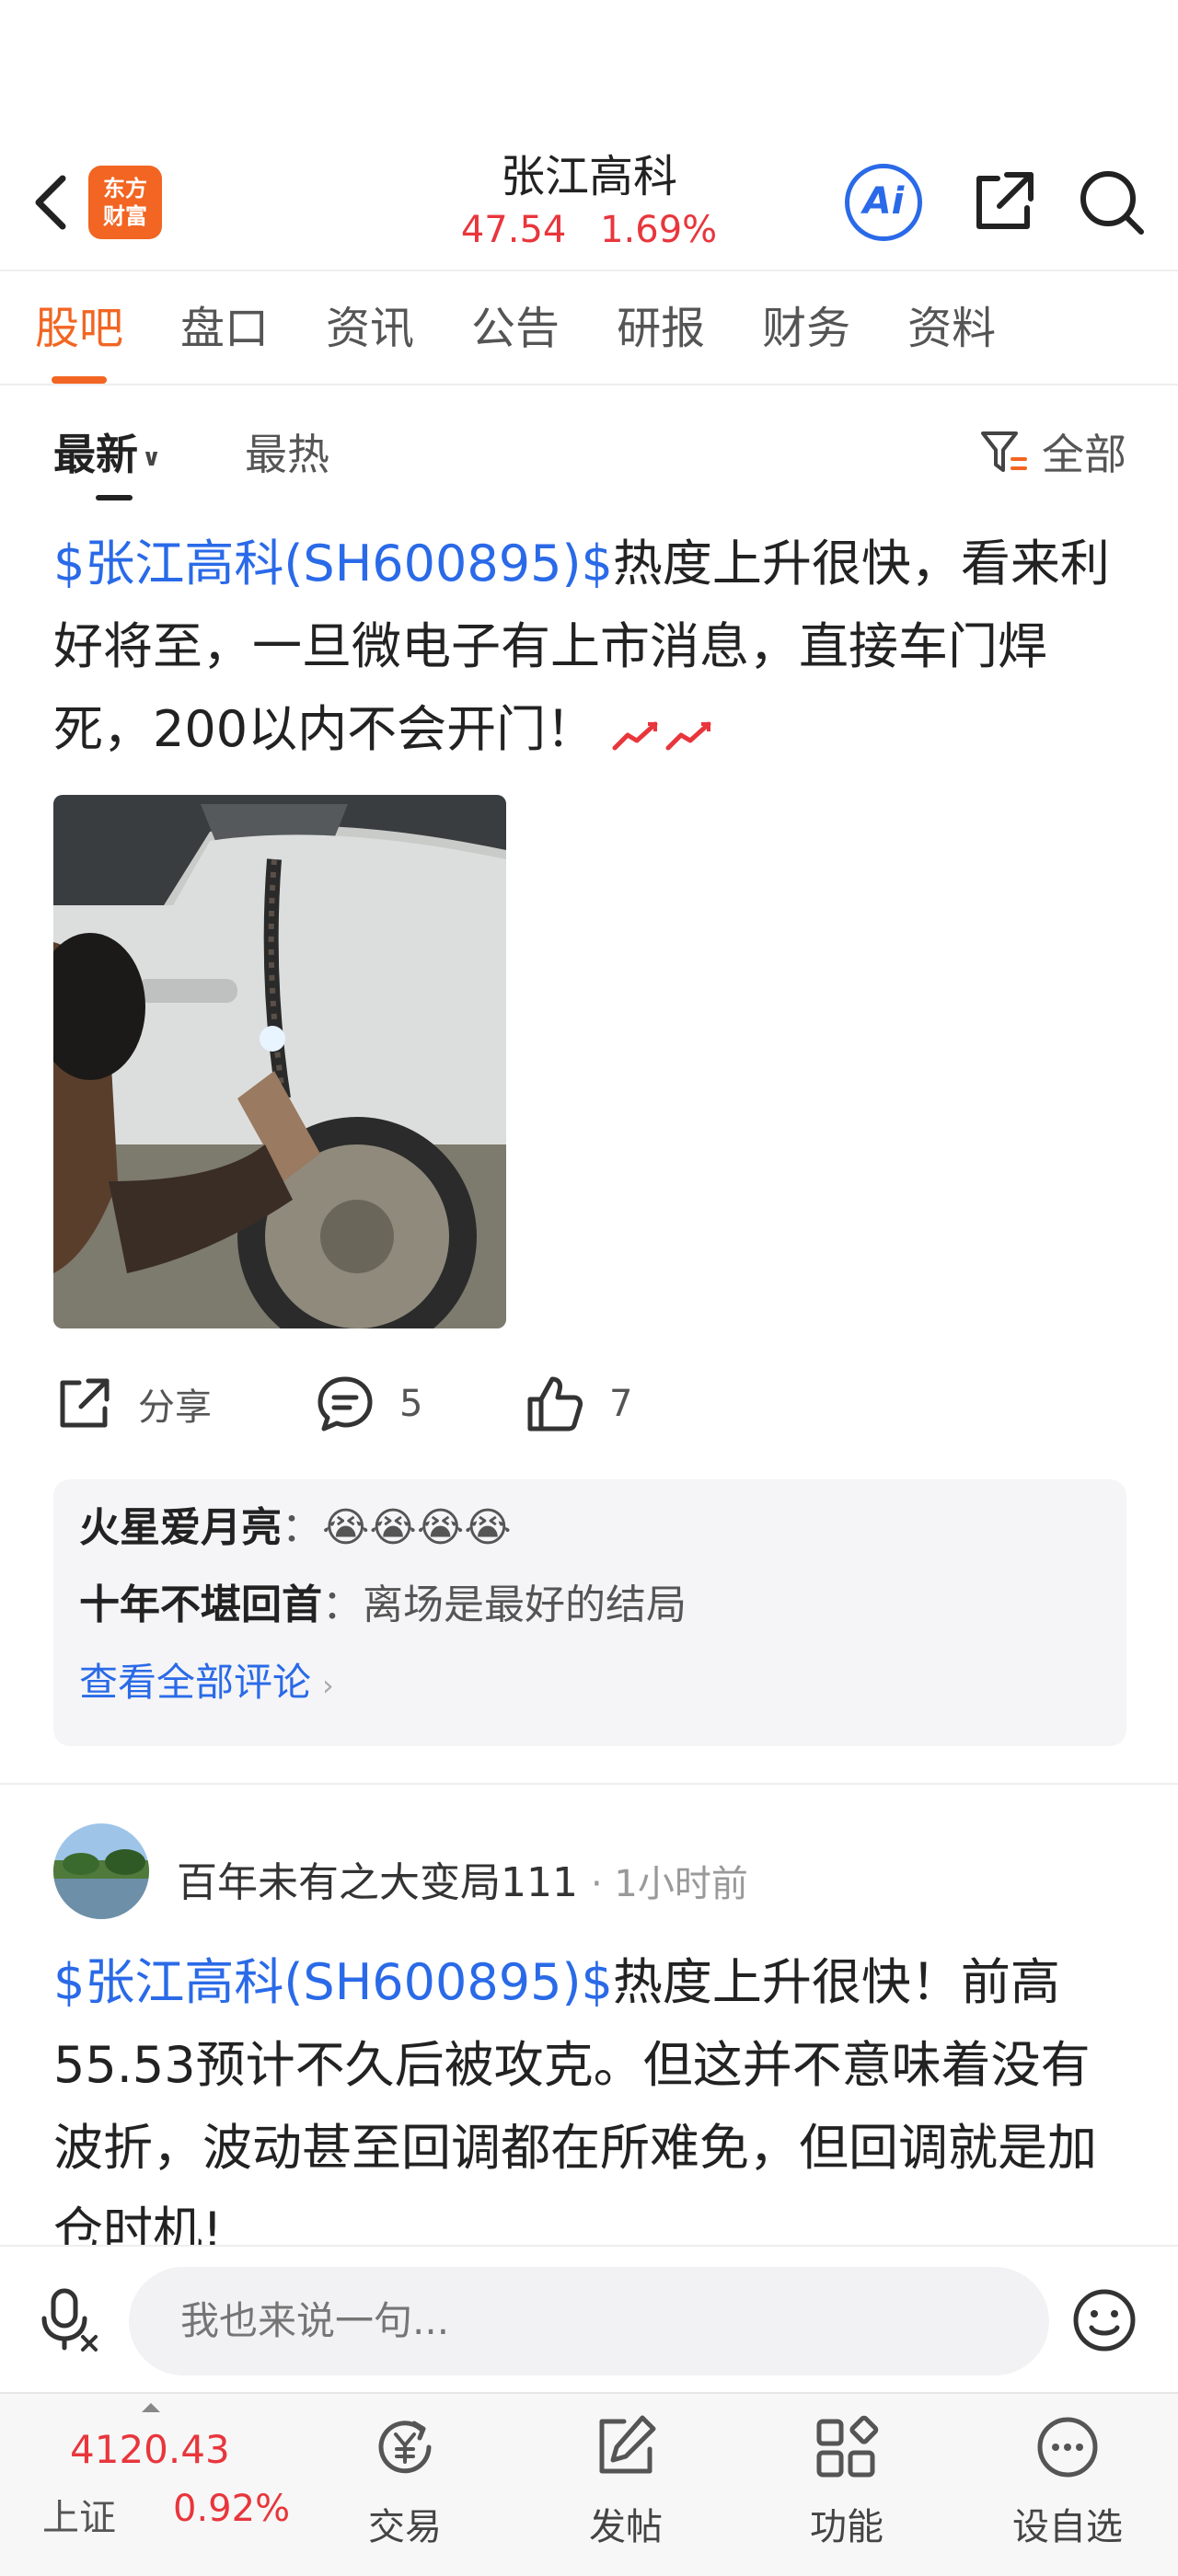 This screenshot has width=1178, height=2576. I want to click on comment-input, so click(589, 2321).